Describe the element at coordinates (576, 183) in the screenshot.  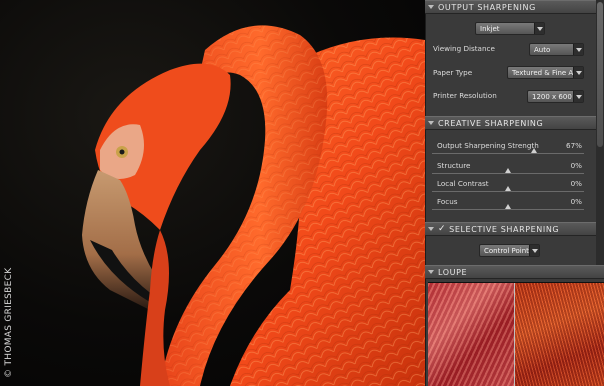
I see `slider-value-local-contrast: 0%` at that location.